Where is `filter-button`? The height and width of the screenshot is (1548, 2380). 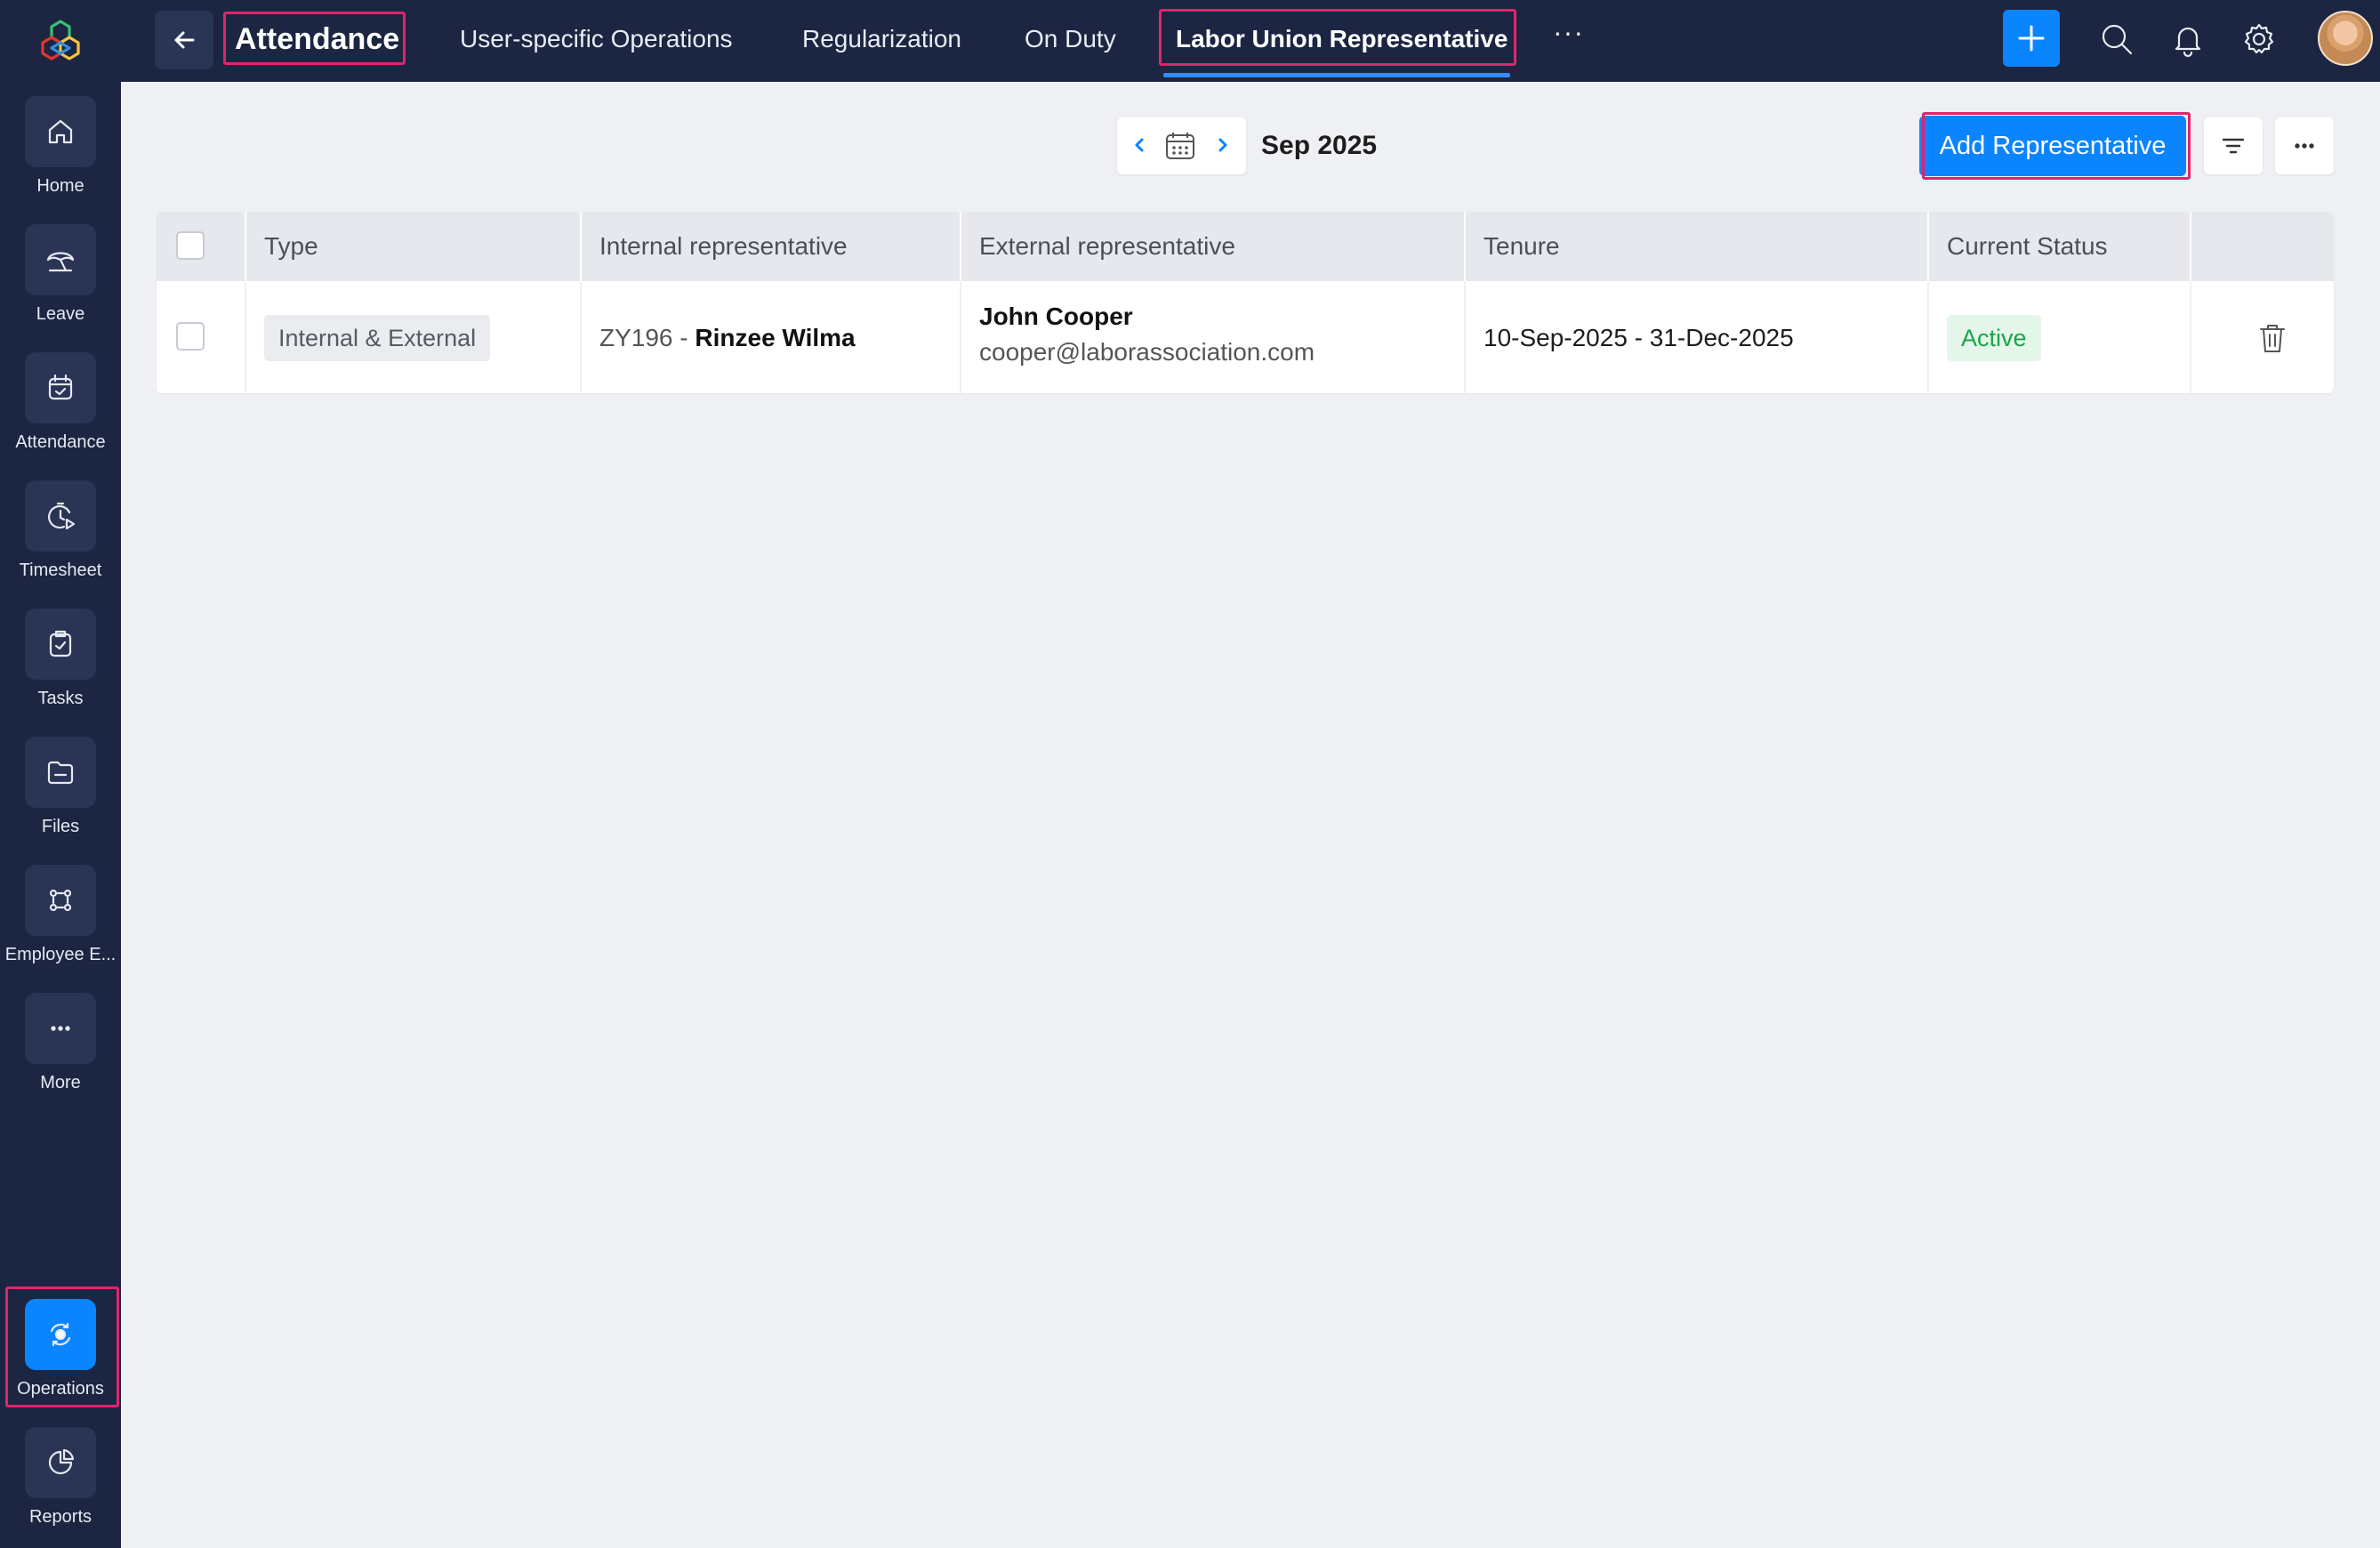 filter-button is located at coordinates (2233, 145).